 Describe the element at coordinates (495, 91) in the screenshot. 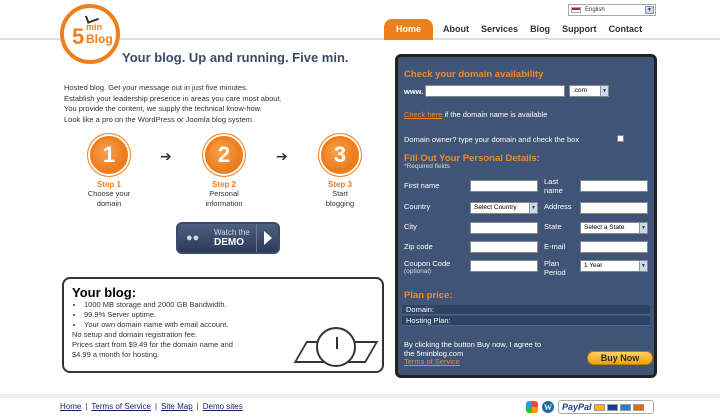

I see `domain-input` at that location.